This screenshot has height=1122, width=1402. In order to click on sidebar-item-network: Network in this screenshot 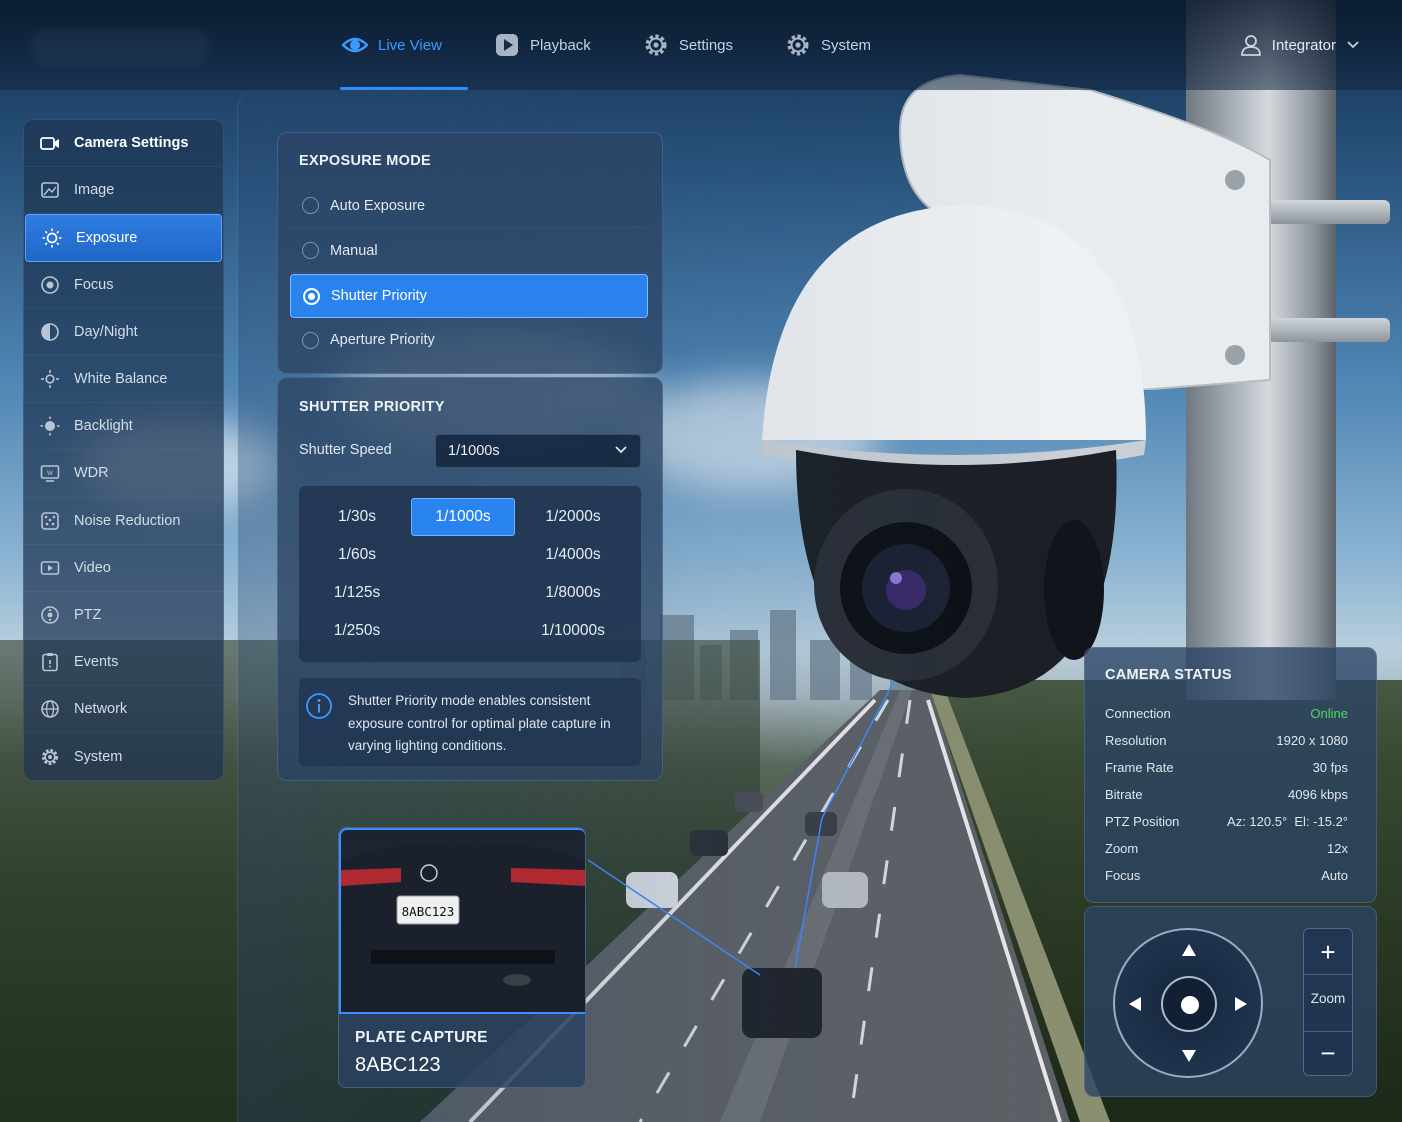, I will do `click(123, 710)`.